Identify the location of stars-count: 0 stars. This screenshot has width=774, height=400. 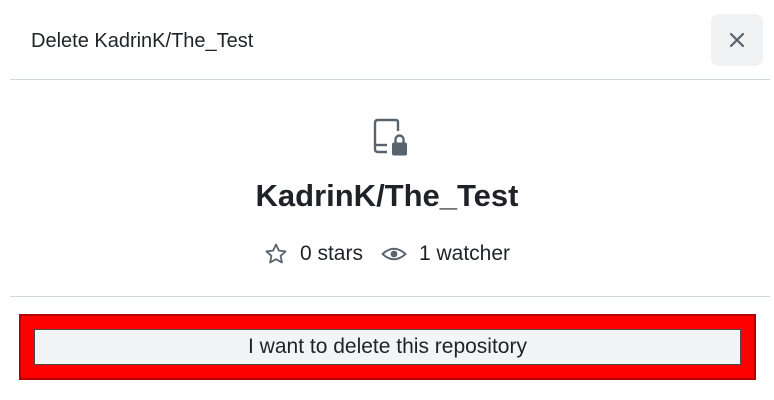
(331, 253).